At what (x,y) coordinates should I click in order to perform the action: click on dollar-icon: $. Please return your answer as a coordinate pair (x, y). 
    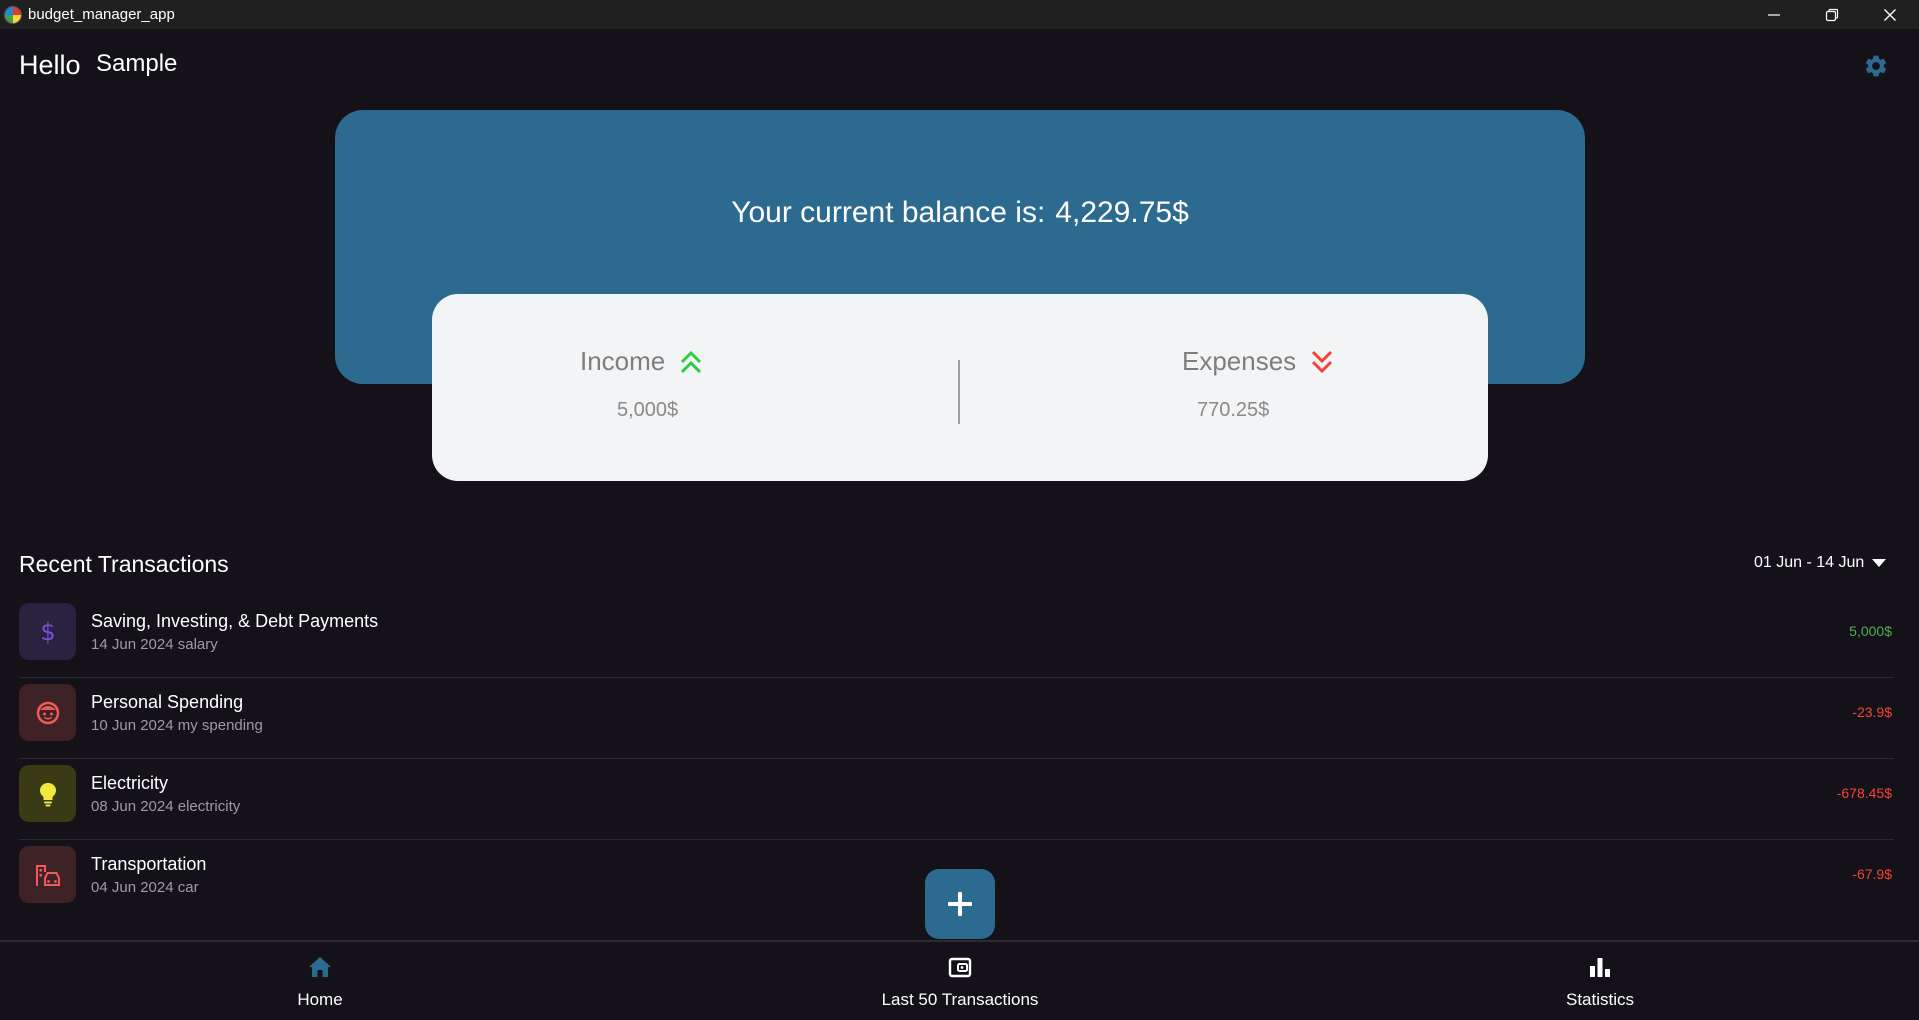
    Looking at the image, I should click on (47, 632).